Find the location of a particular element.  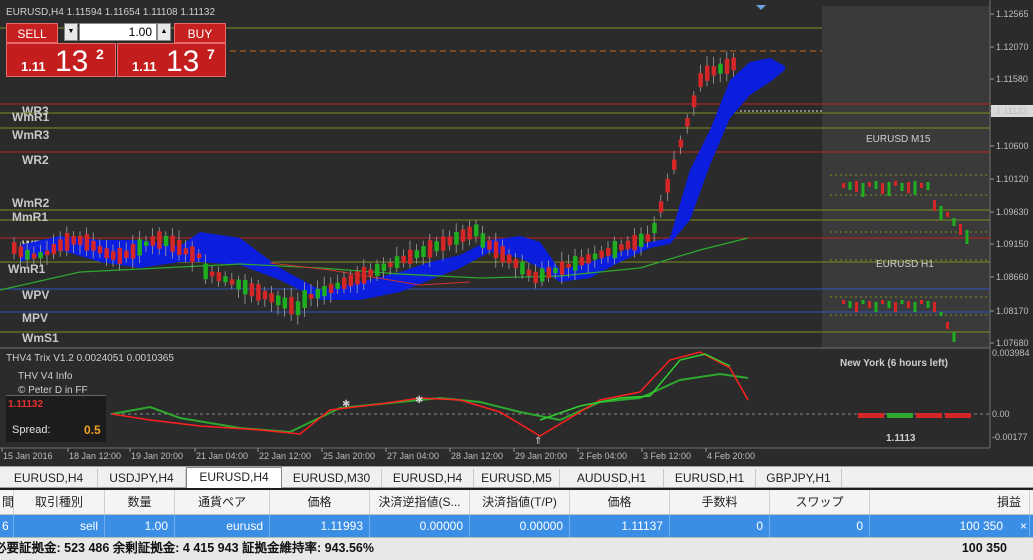

buy-button: BUY is located at coordinates (200, 33).